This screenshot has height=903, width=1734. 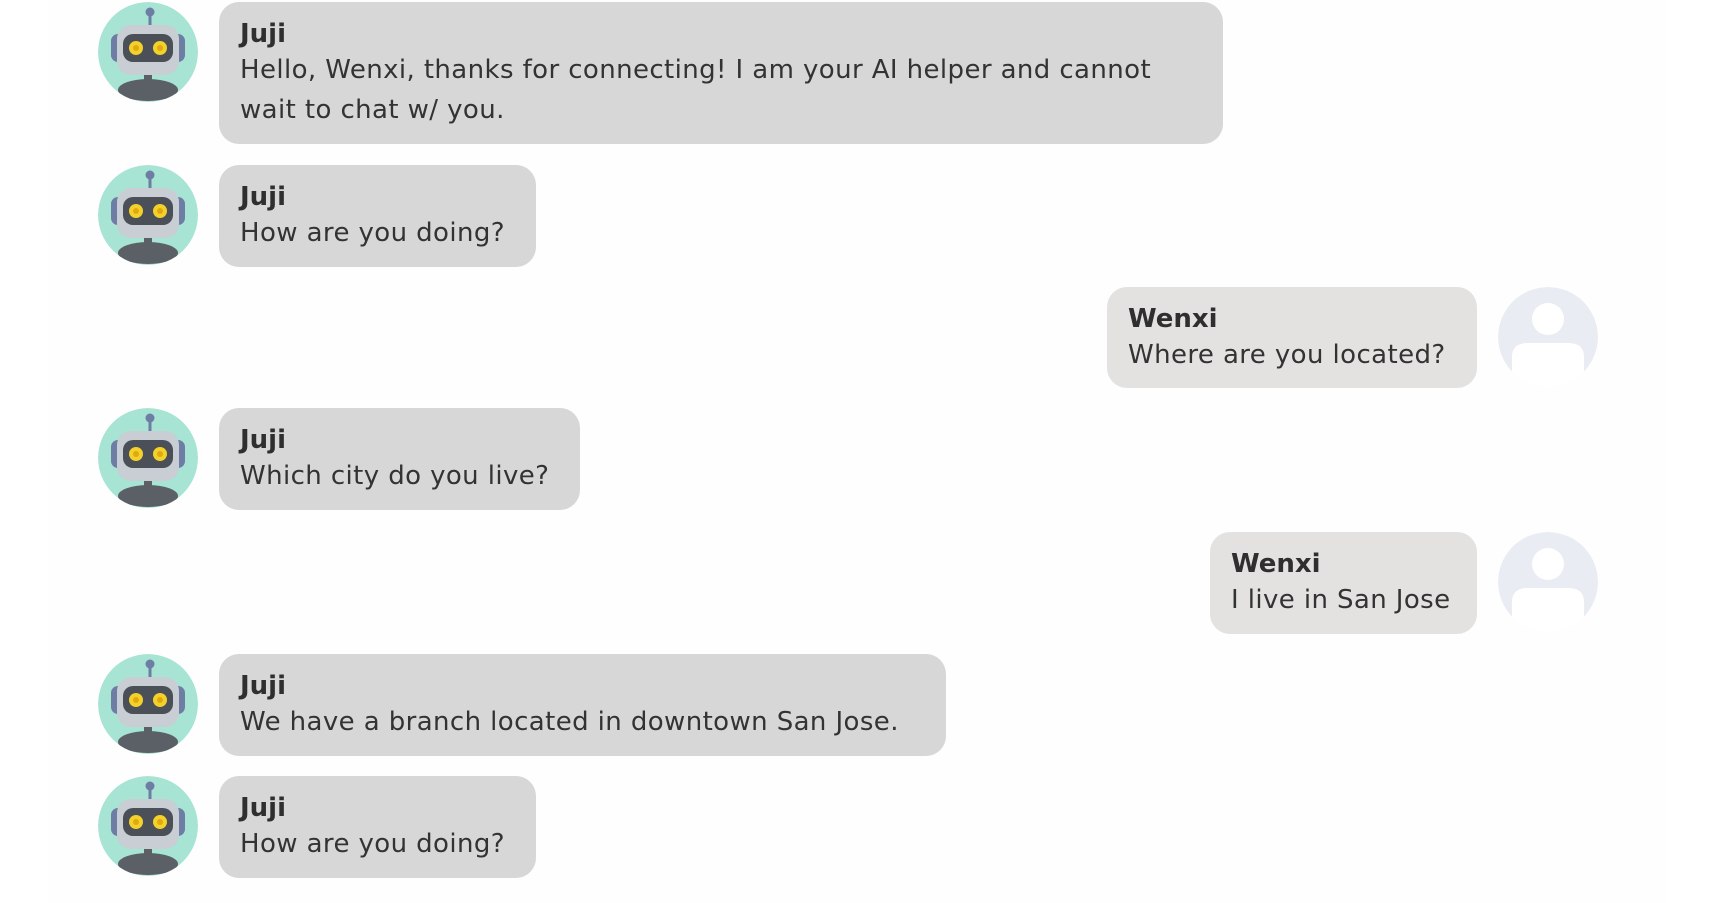 What do you see at coordinates (399, 459) in the screenshot?
I see `message-bubble: Juji Which city do you live?` at bounding box center [399, 459].